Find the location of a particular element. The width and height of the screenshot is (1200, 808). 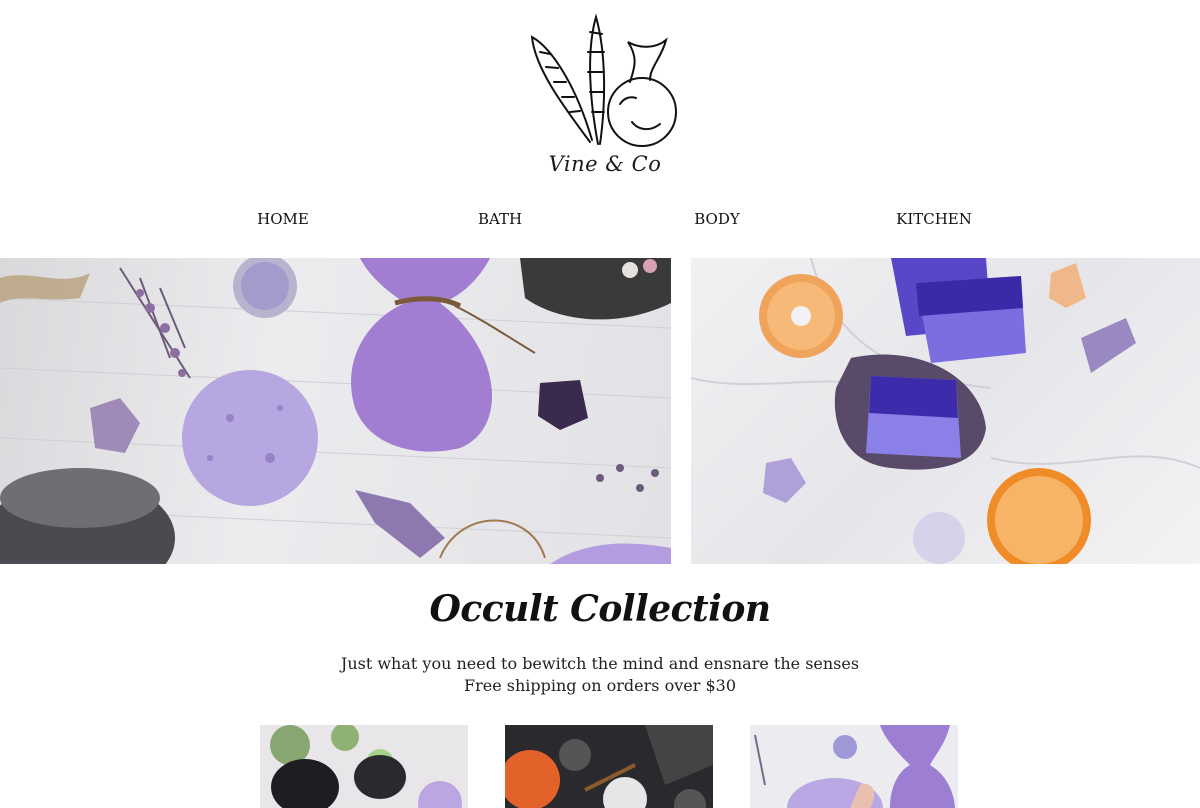

logo-illustration is located at coordinates (603, 80).